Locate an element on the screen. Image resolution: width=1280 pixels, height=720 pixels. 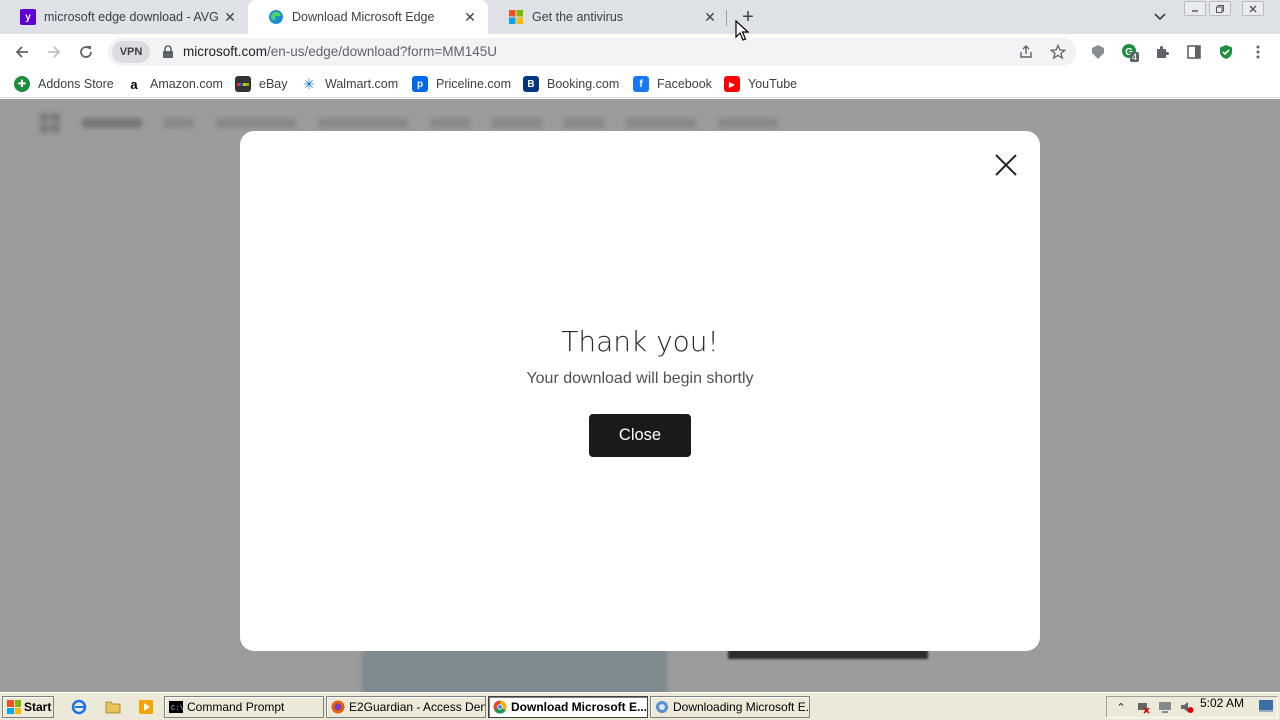
youtube-icon: ▶ is located at coordinates (732, 84).